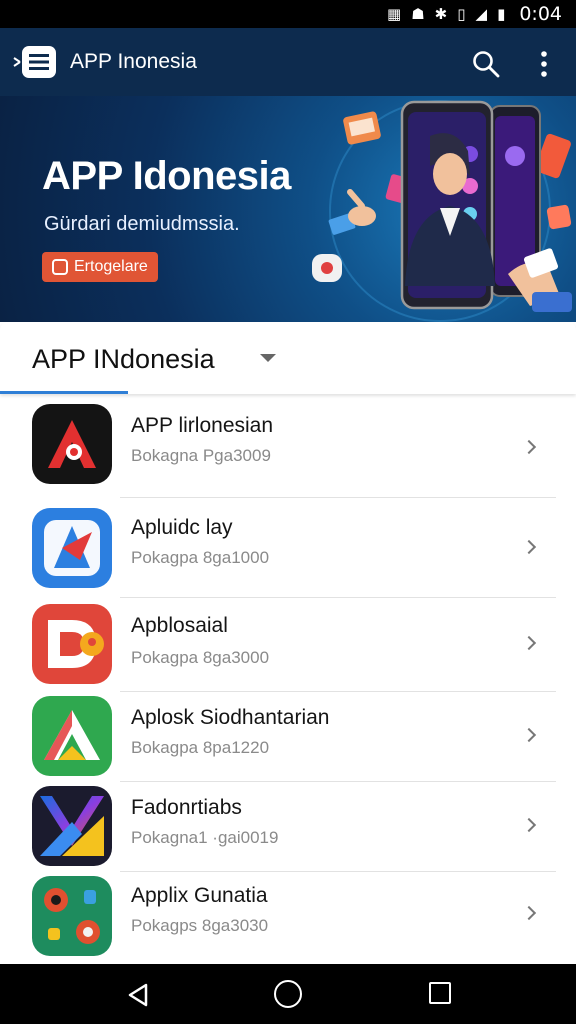  Describe the element at coordinates (200, 557) in the screenshot. I see `app-meta: Pokagpa 8ga1000` at that location.